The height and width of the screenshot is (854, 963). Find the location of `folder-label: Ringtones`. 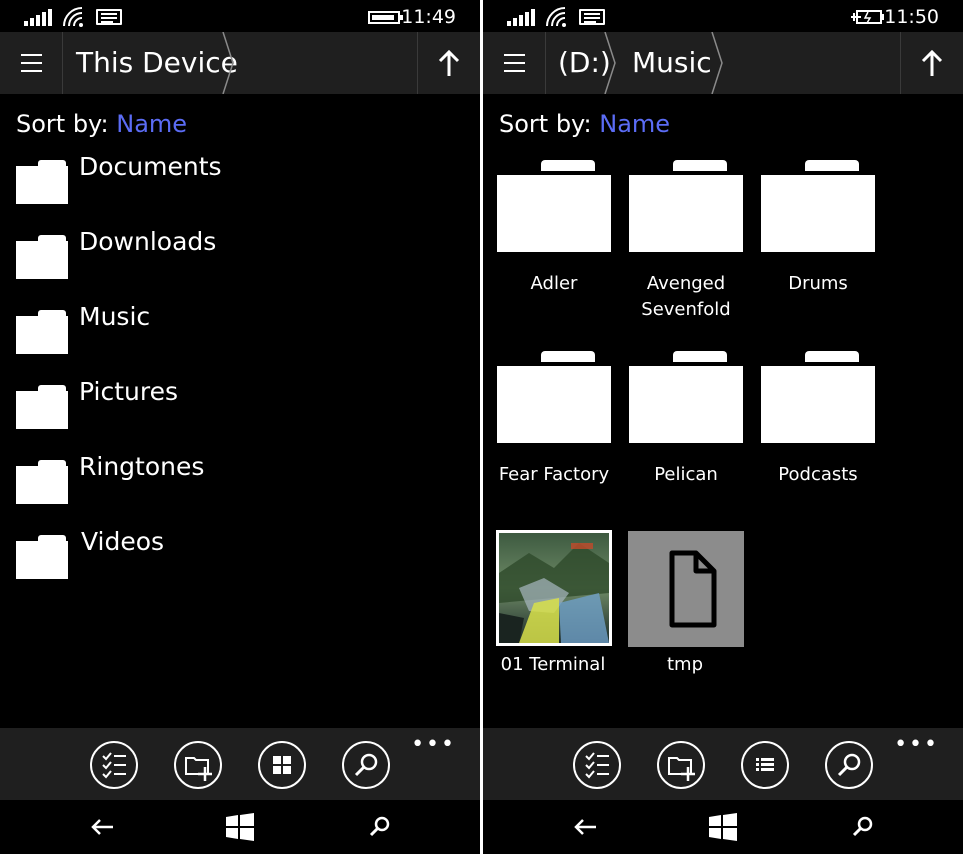

folder-label: Ringtones is located at coordinates (142, 466).